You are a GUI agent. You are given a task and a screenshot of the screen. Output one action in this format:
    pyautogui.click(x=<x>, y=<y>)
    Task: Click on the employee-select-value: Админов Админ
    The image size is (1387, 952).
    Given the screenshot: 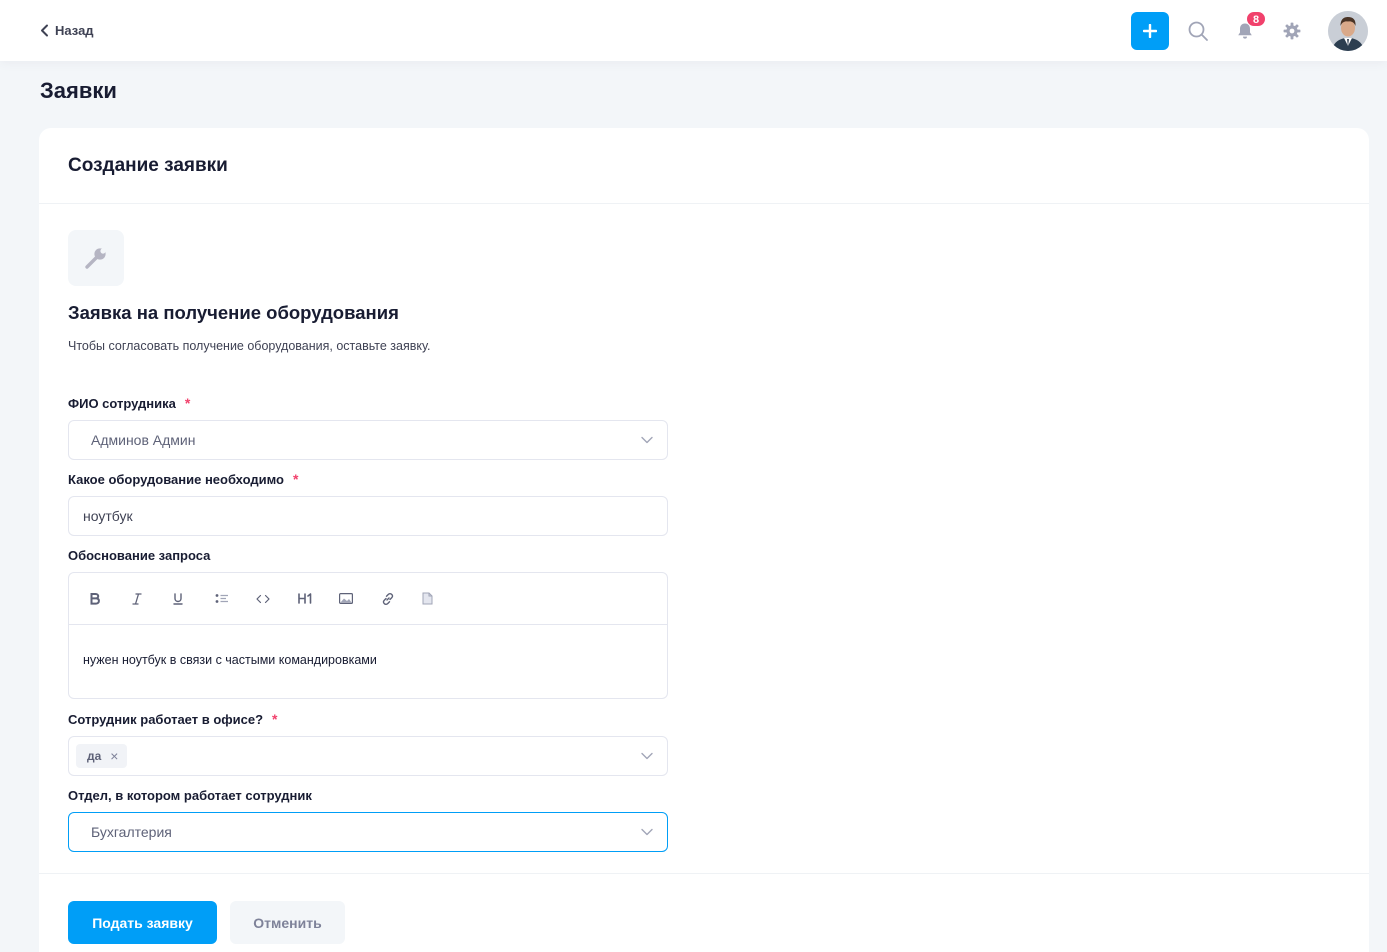 What is the action you would take?
    pyautogui.click(x=143, y=440)
    